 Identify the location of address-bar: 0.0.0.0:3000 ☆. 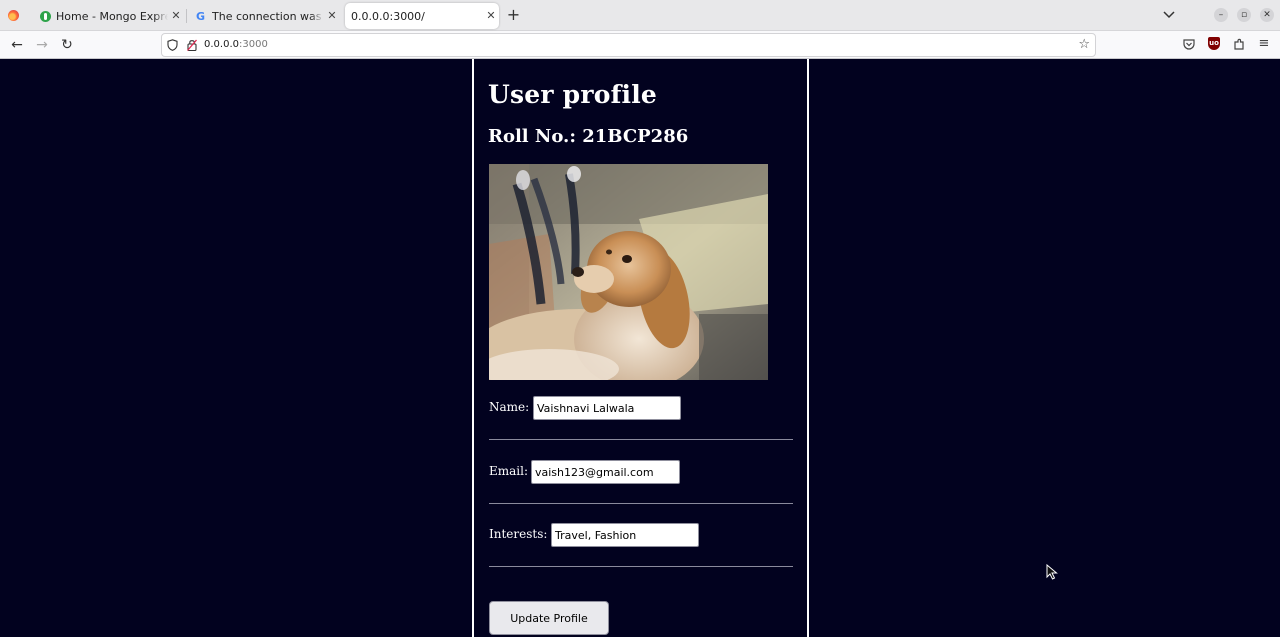
(628, 45).